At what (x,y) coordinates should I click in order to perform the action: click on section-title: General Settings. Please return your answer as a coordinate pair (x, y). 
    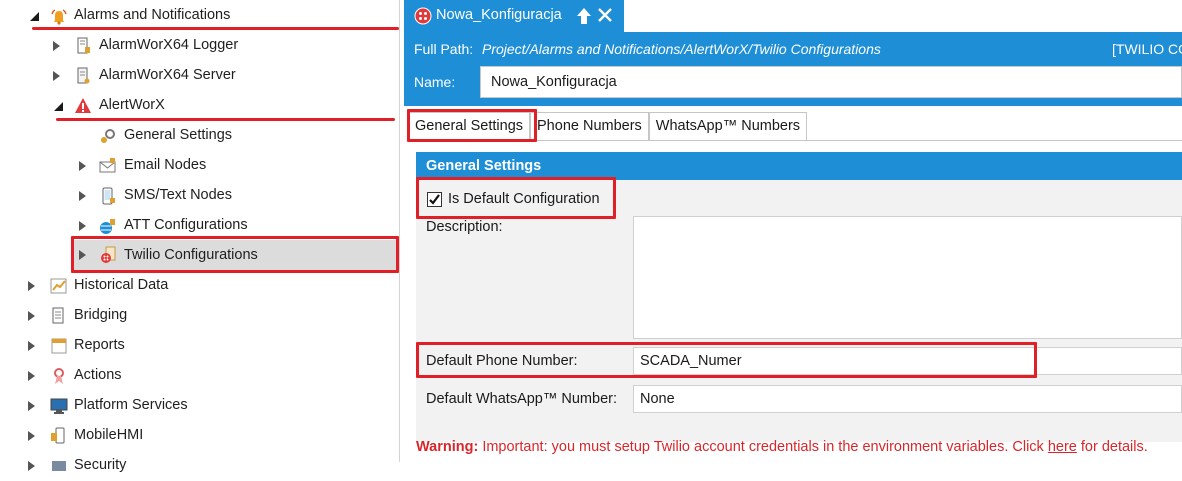
    Looking at the image, I should click on (799, 166).